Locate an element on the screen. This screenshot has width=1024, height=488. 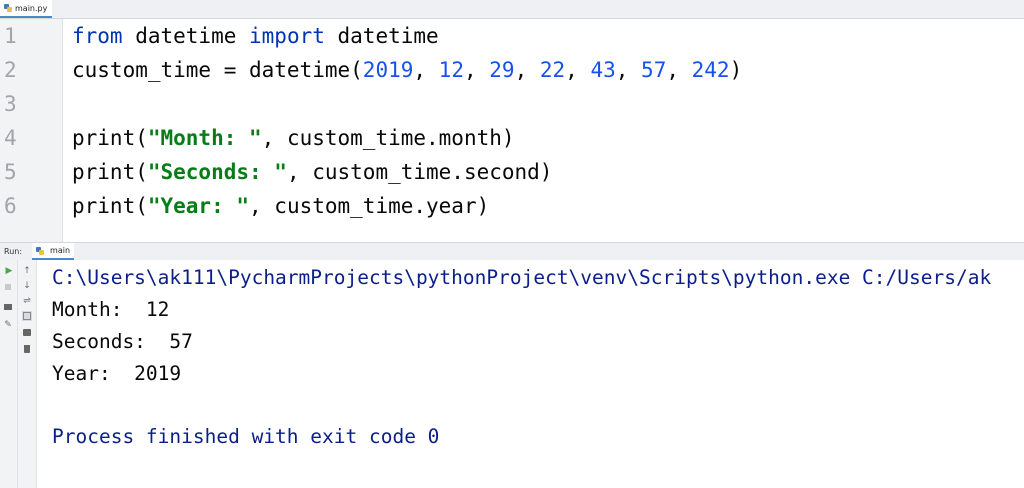
code-line-1: from datetime import datetime is located at coordinates (255, 36).